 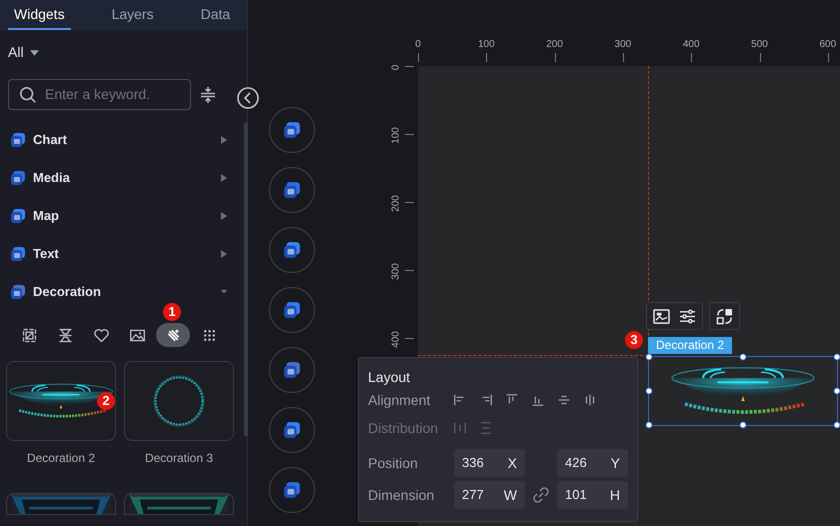 What do you see at coordinates (759, 45) in the screenshot?
I see `ruler-label: 500` at bounding box center [759, 45].